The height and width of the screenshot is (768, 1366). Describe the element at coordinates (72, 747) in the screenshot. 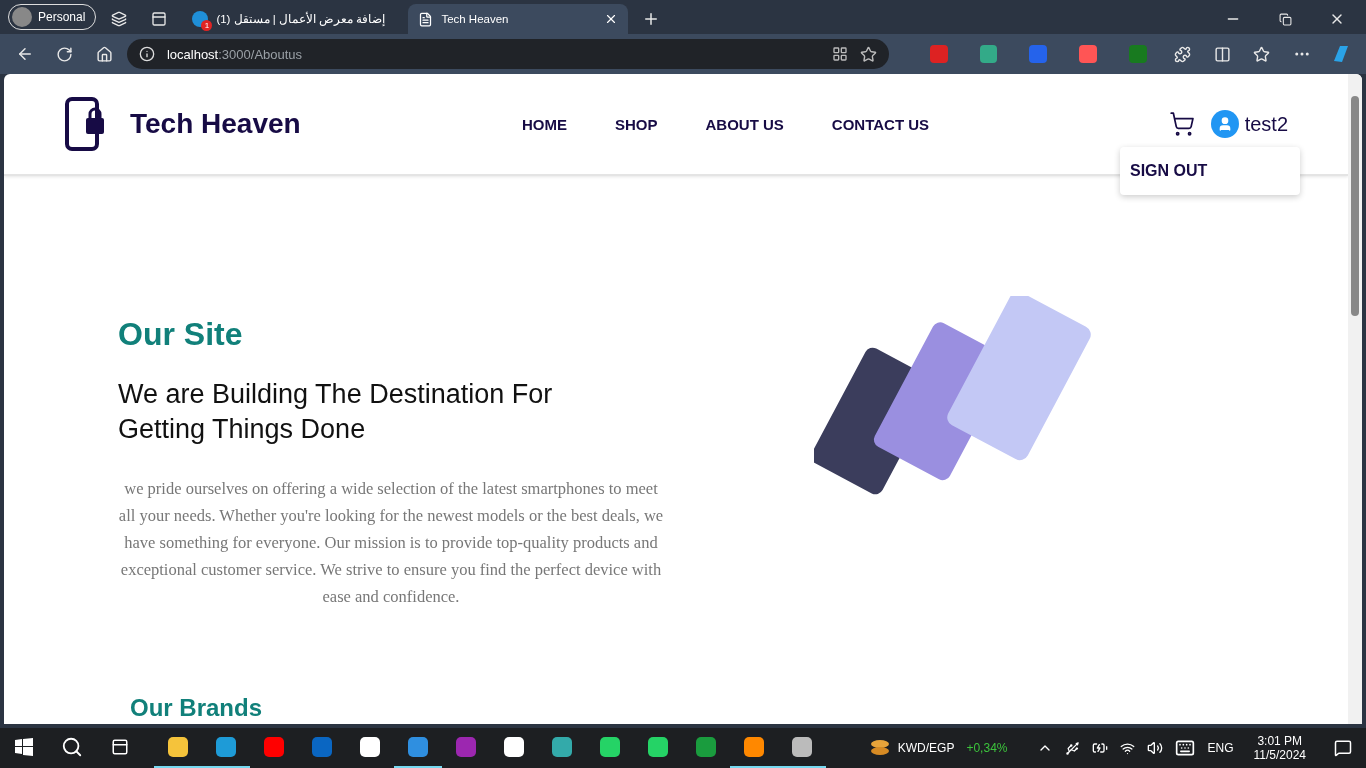

I see `search-icon` at that location.